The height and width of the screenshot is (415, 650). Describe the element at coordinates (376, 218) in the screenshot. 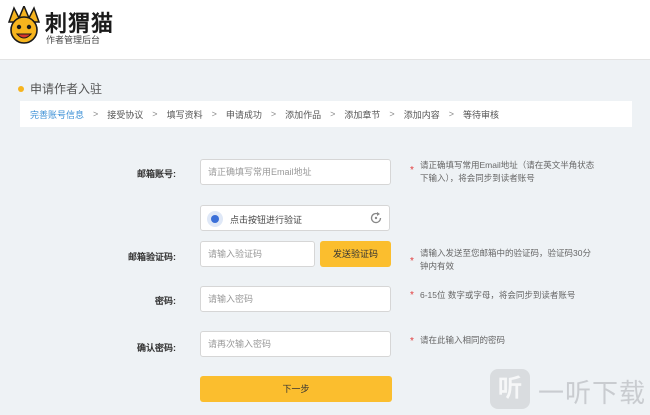

I see `refresh-icon` at that location.